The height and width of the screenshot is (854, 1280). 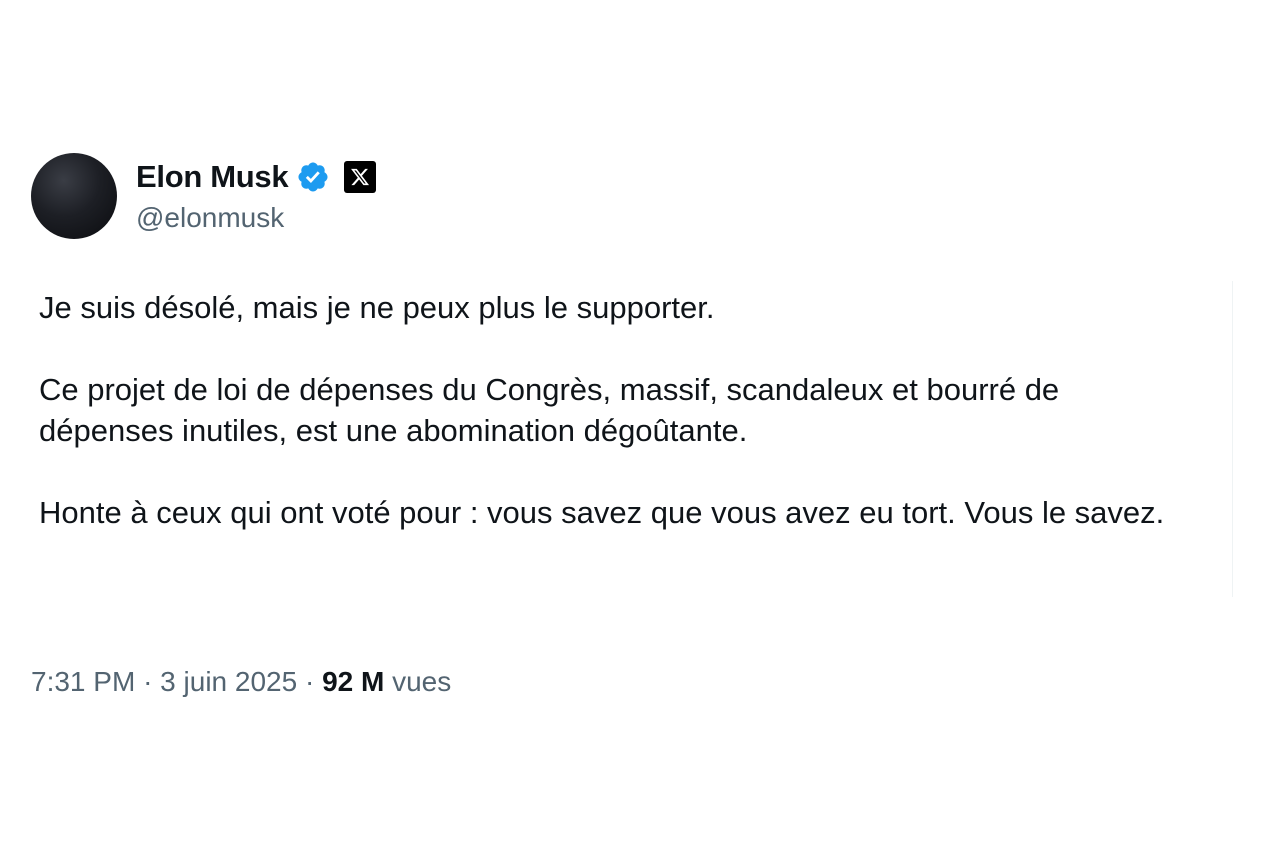 I want to click on tweet-meta: 7:31 PM · 3 juin 2025 · 92 M vues, so click(x=241, y=682).